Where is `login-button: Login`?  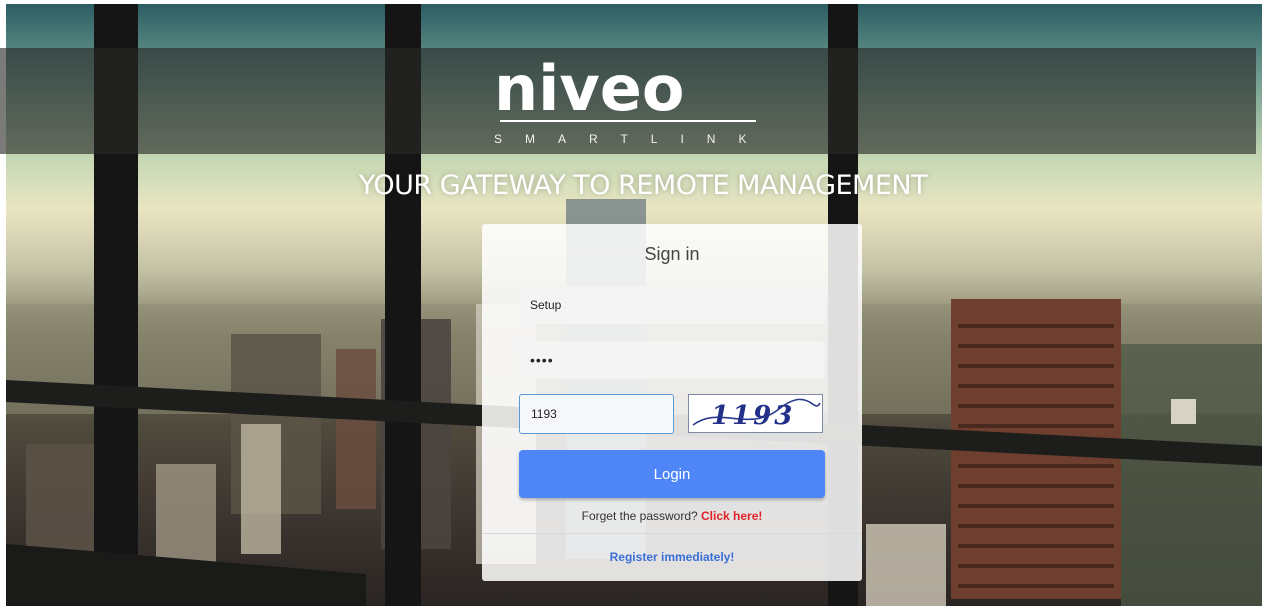
login-button: Login is located at coordinates (672, 474).